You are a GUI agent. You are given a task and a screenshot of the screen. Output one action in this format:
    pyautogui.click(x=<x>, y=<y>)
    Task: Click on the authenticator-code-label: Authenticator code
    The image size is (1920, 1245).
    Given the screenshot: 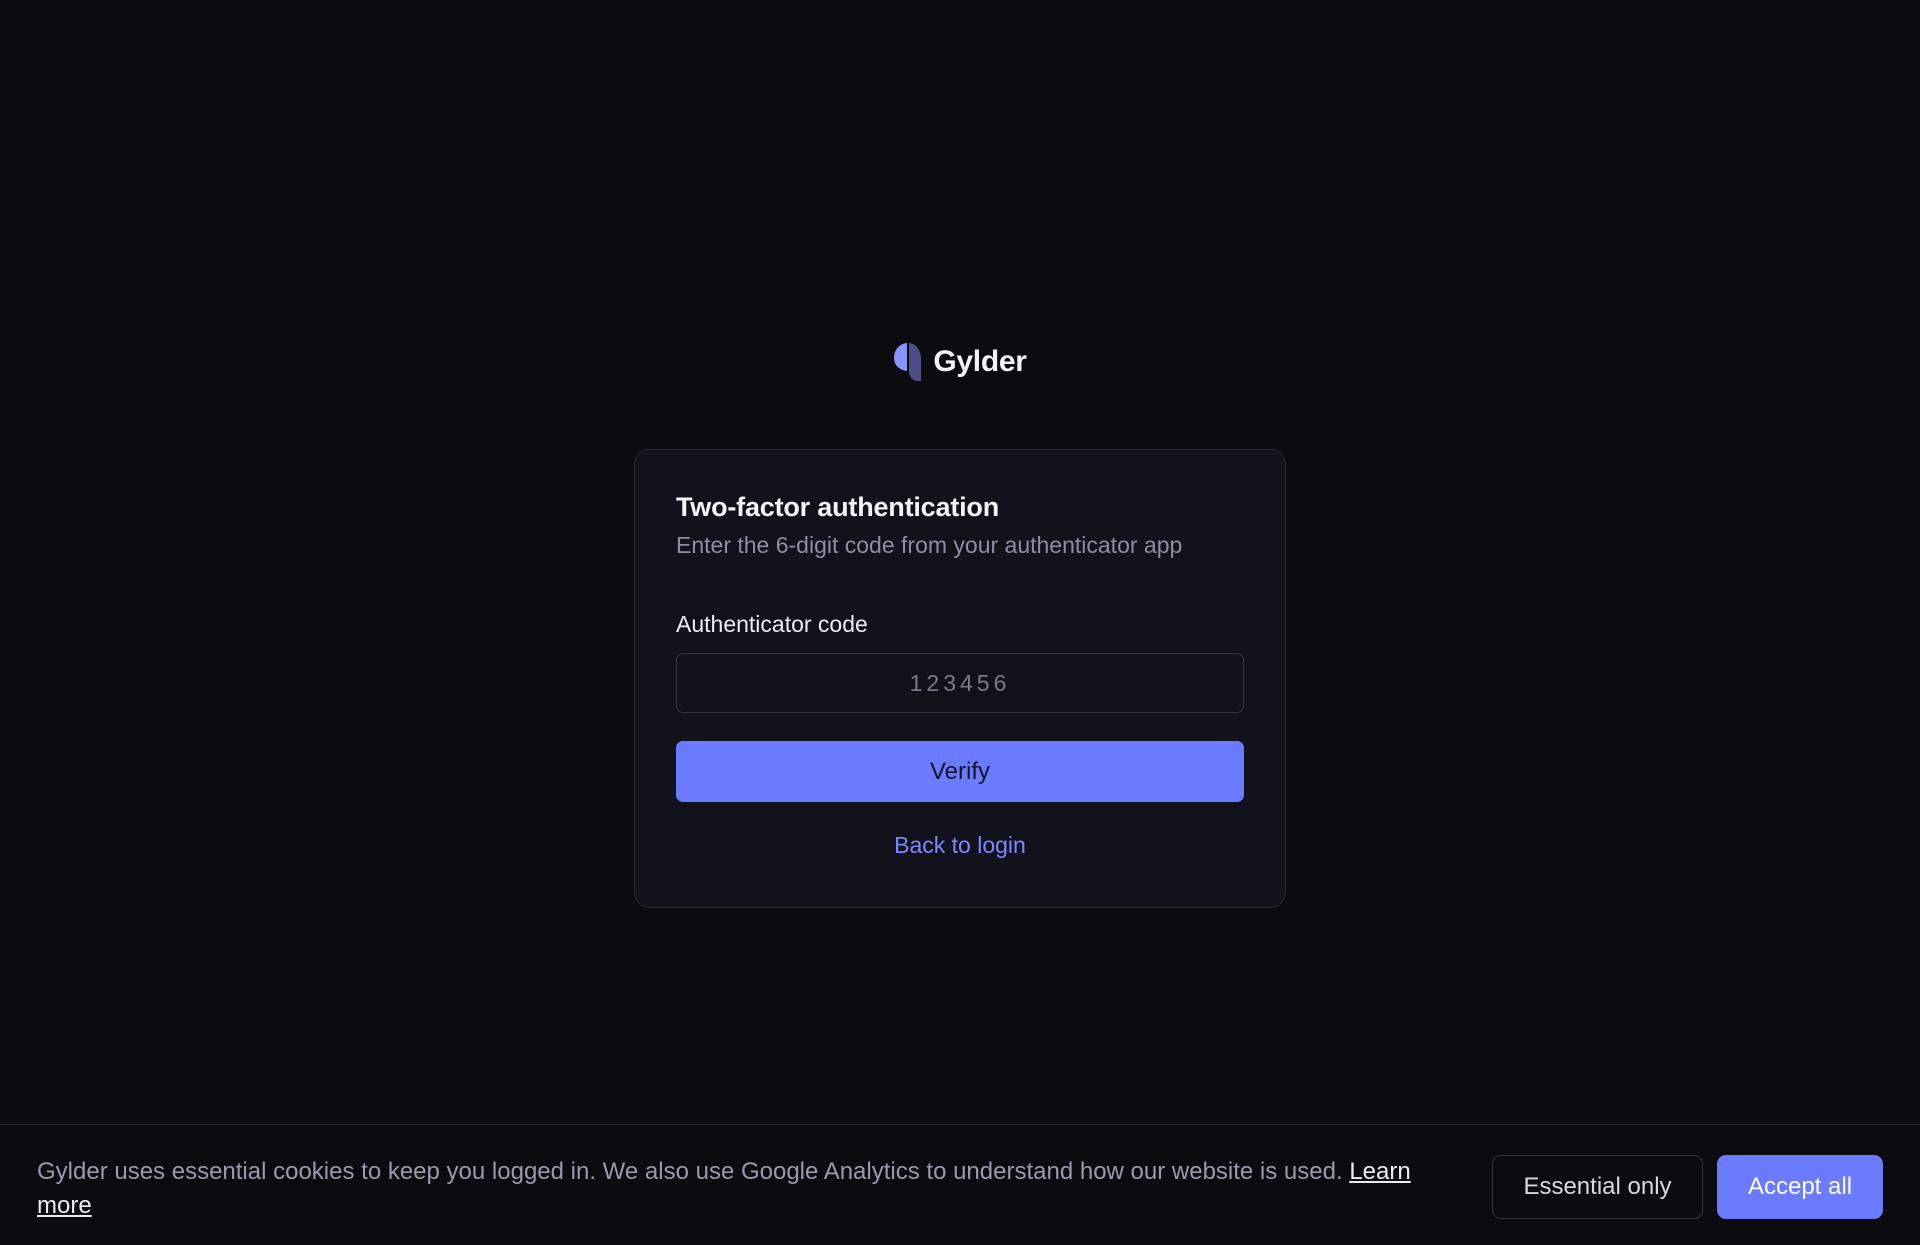 What is the action you would take?
    pyautogui.click(x=772, y=624)
    